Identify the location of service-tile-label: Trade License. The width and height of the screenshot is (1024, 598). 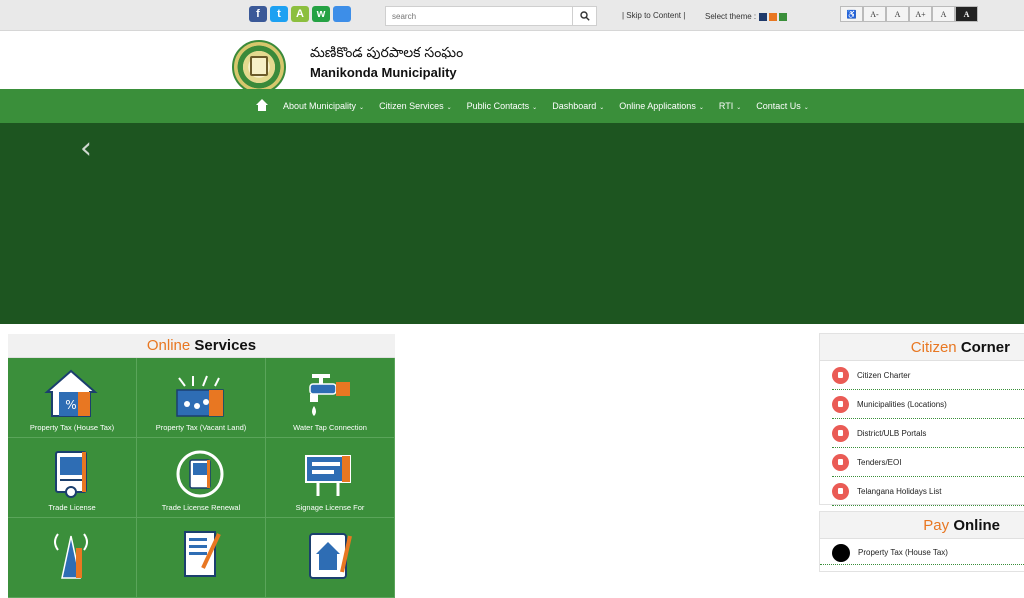
(72, 507).